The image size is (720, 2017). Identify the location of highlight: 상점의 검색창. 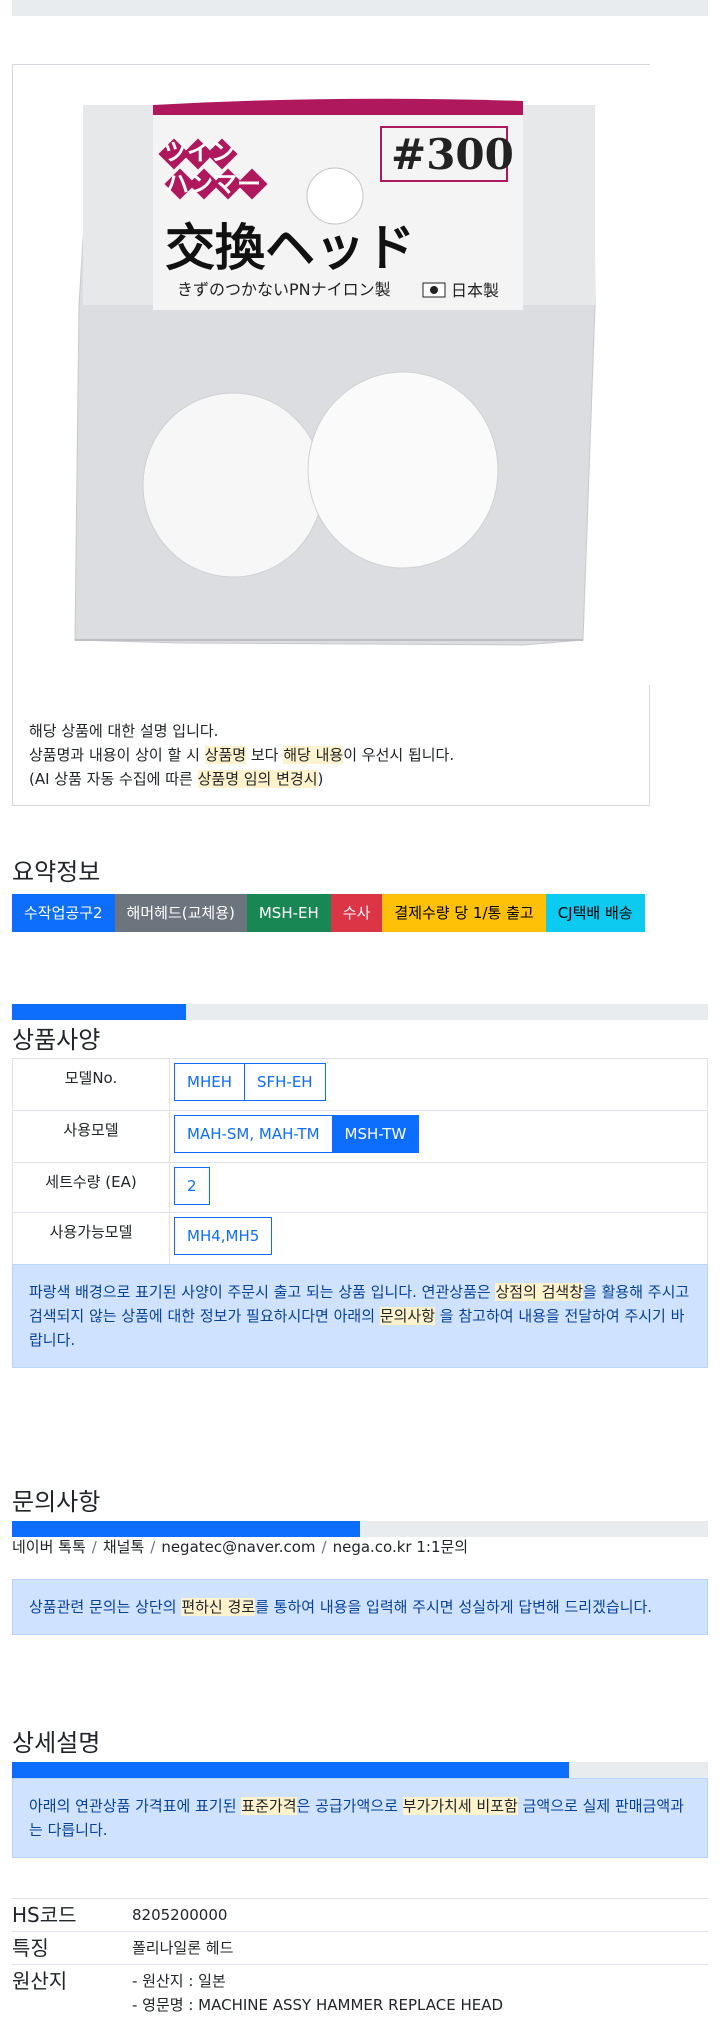
(539, 1292).